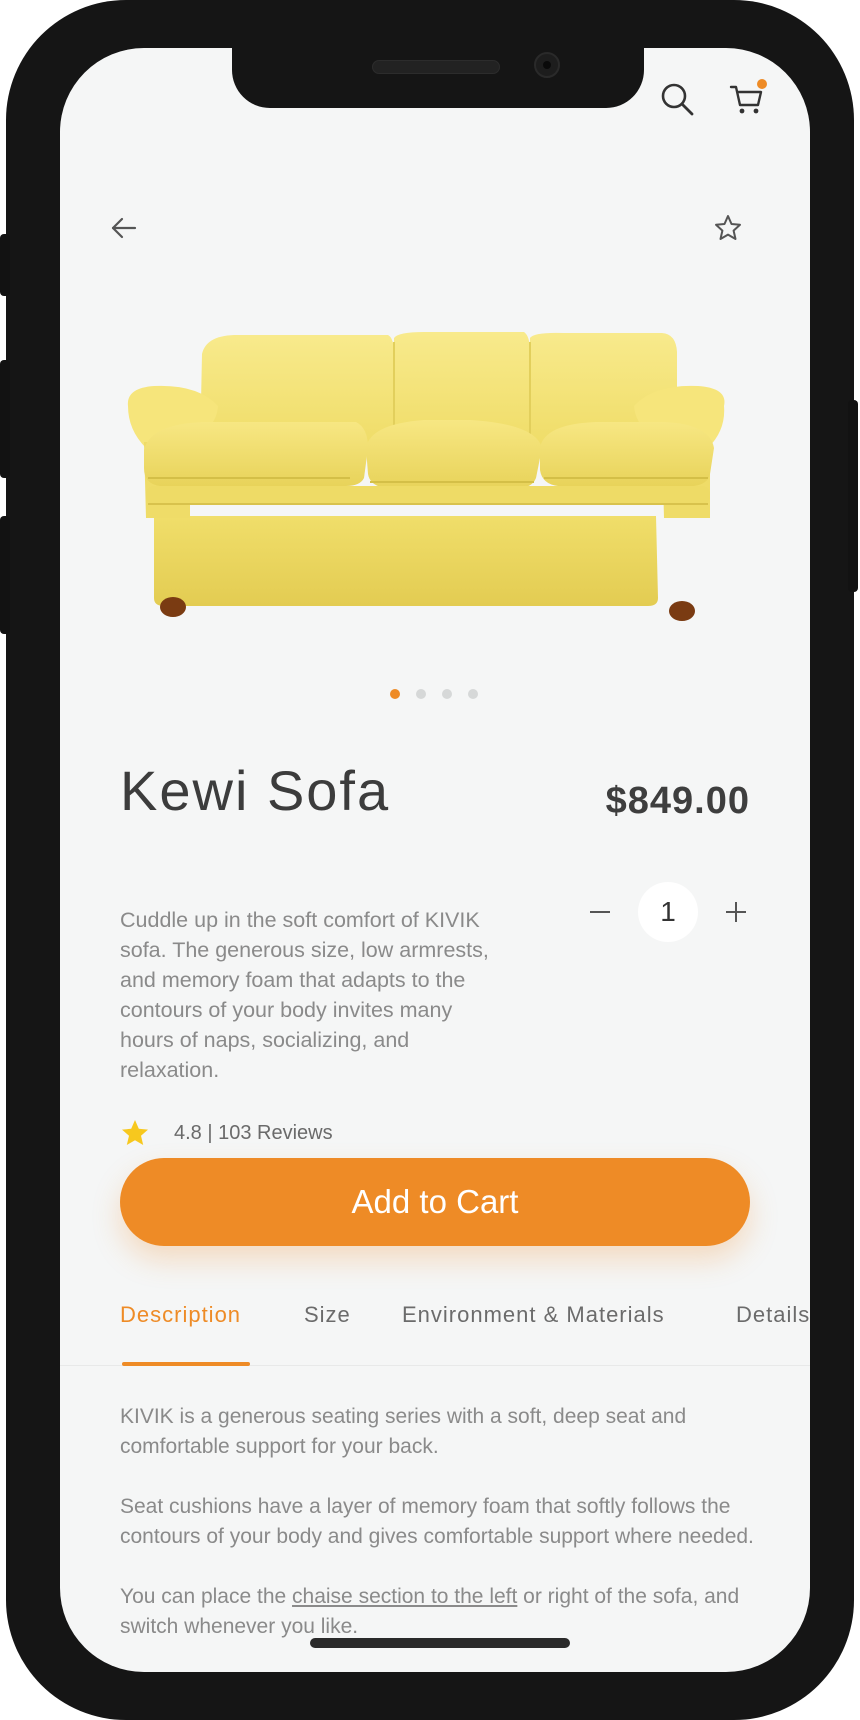 The height and width of the screenshot is (1720, 860). I want to click on favorite-button, so click(728, 228).